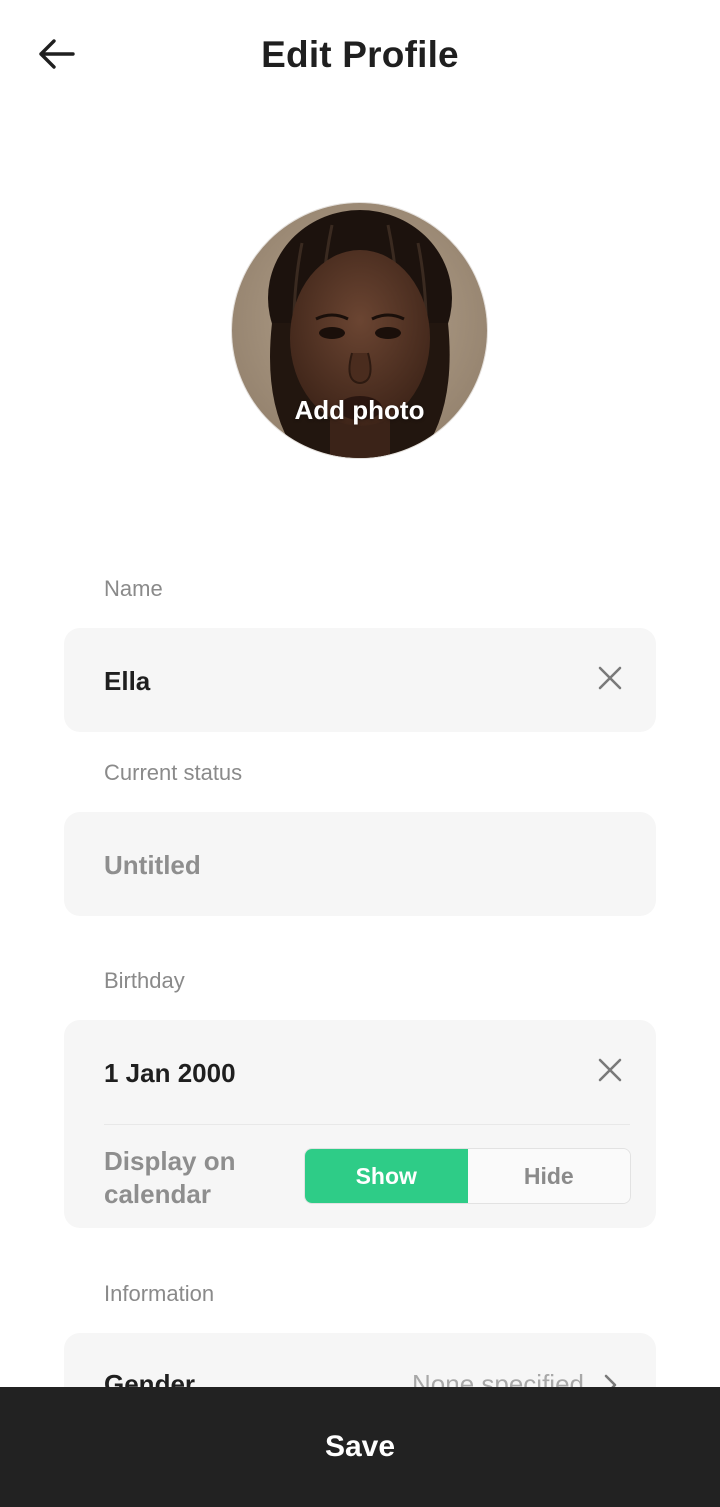 The width and height of the screenshot is (720, 1507). What do you see at coordinates (170, 1177) in the screenshot?
I see `display-on-calendar-label: Display on calendar` at bounding box center [170, 1177].